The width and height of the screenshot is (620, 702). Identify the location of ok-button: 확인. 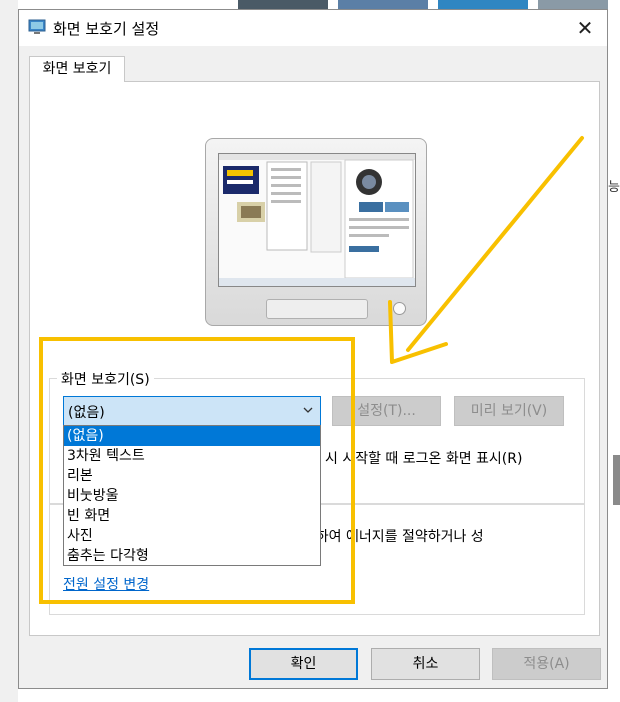
(303, 664).